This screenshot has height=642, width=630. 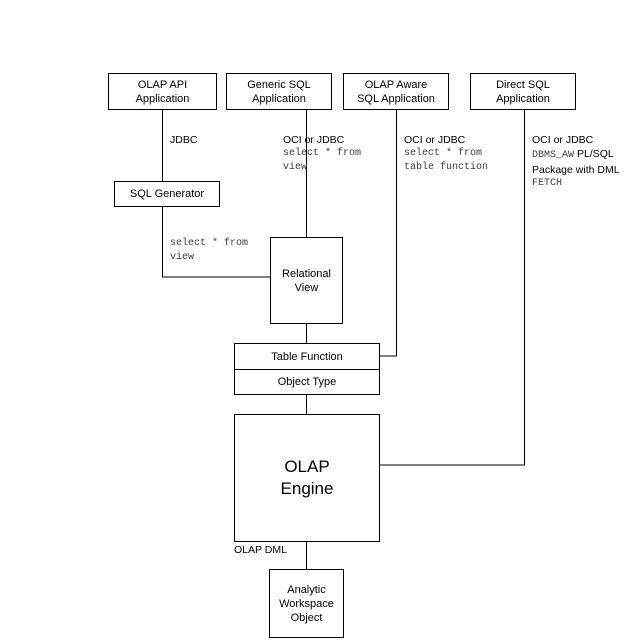 I want to click on label-olap-api-protocol: JDBC, so click(x=183, y=140).